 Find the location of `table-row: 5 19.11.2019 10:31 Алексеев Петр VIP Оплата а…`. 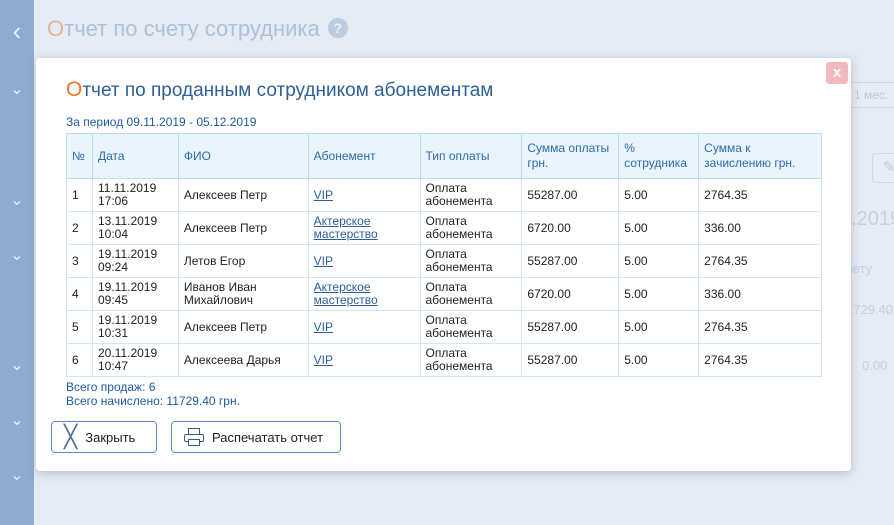

table-row: 5 19.11.2019 10:31 Алексеев Петр VIP Оплата а… is located at coordinates (444, 327).